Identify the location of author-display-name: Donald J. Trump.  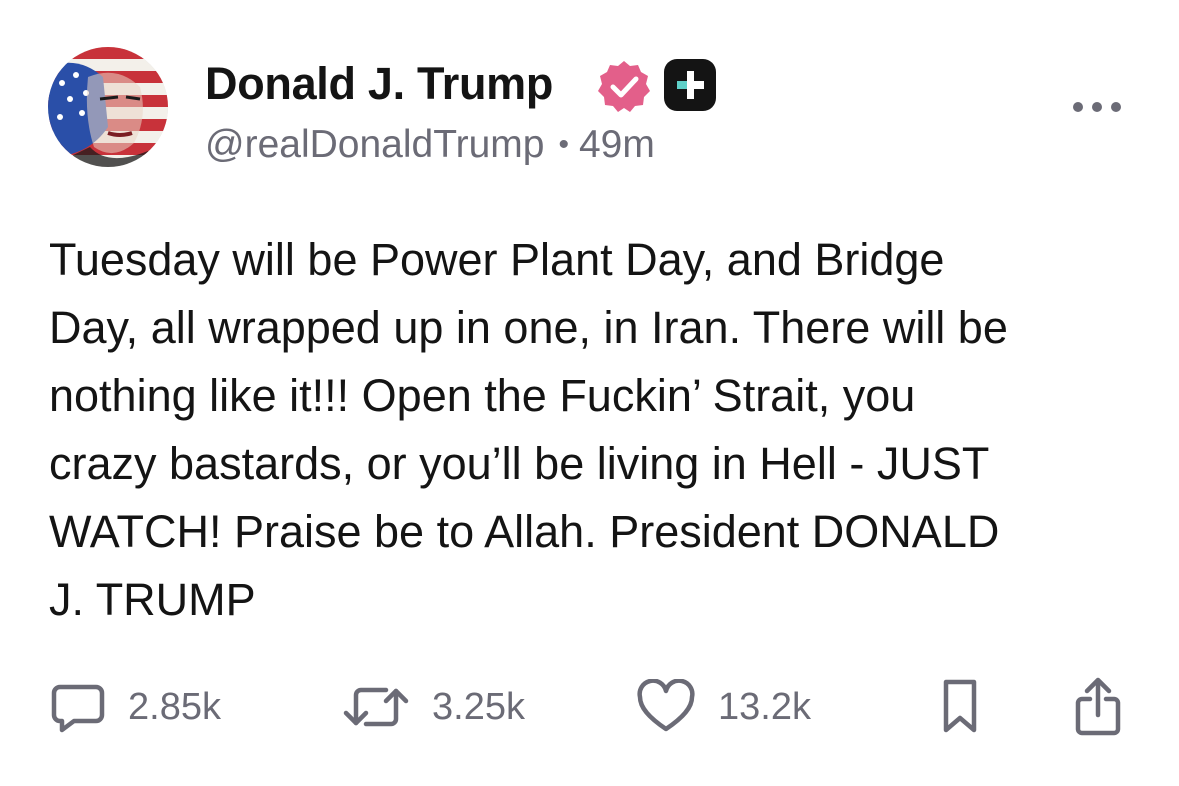
(379, 84).